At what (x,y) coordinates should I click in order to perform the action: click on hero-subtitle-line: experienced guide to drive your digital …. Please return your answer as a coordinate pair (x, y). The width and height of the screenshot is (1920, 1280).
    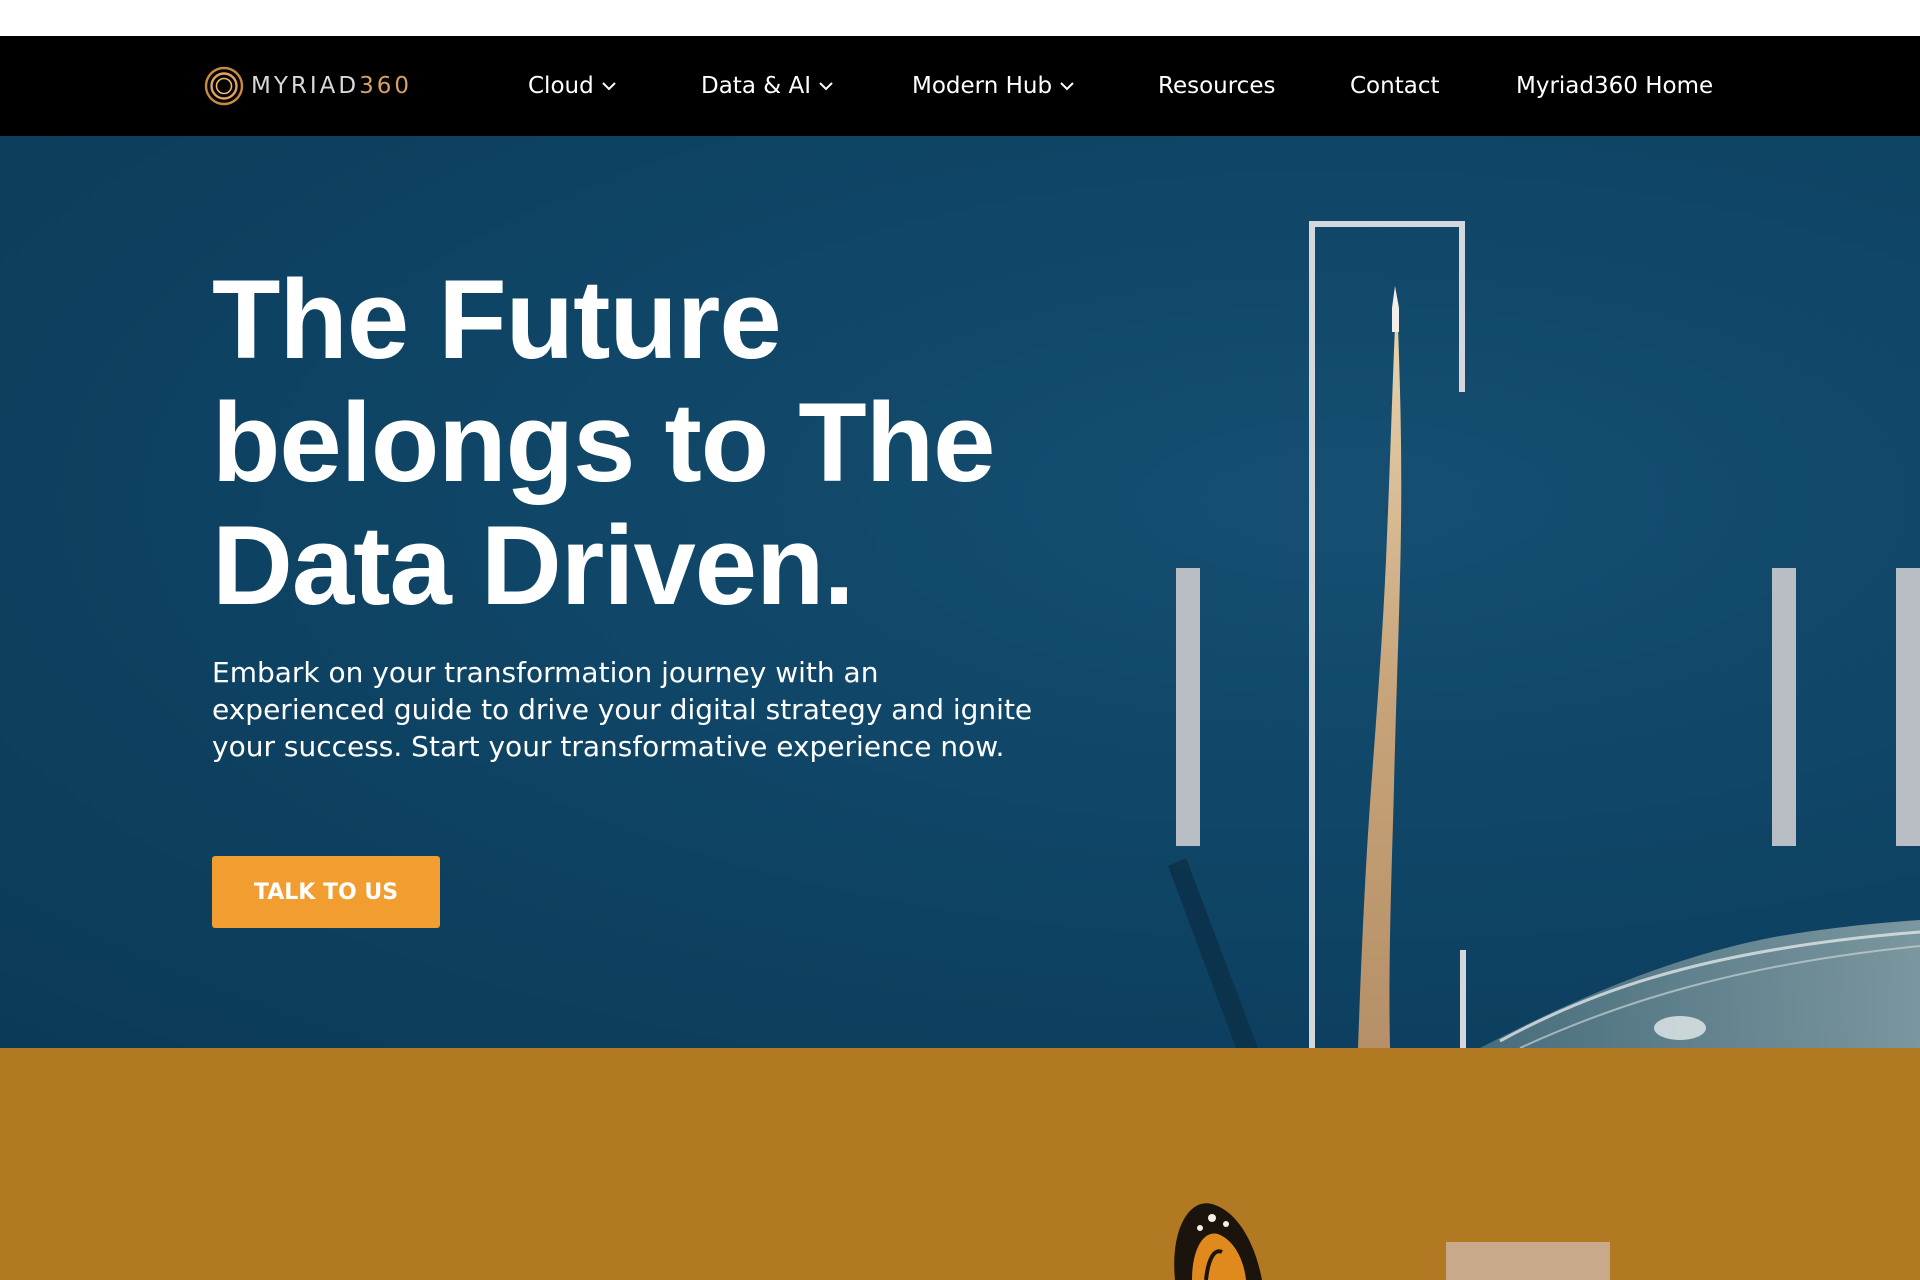
    Looking at the image, I should click on (622, 709).